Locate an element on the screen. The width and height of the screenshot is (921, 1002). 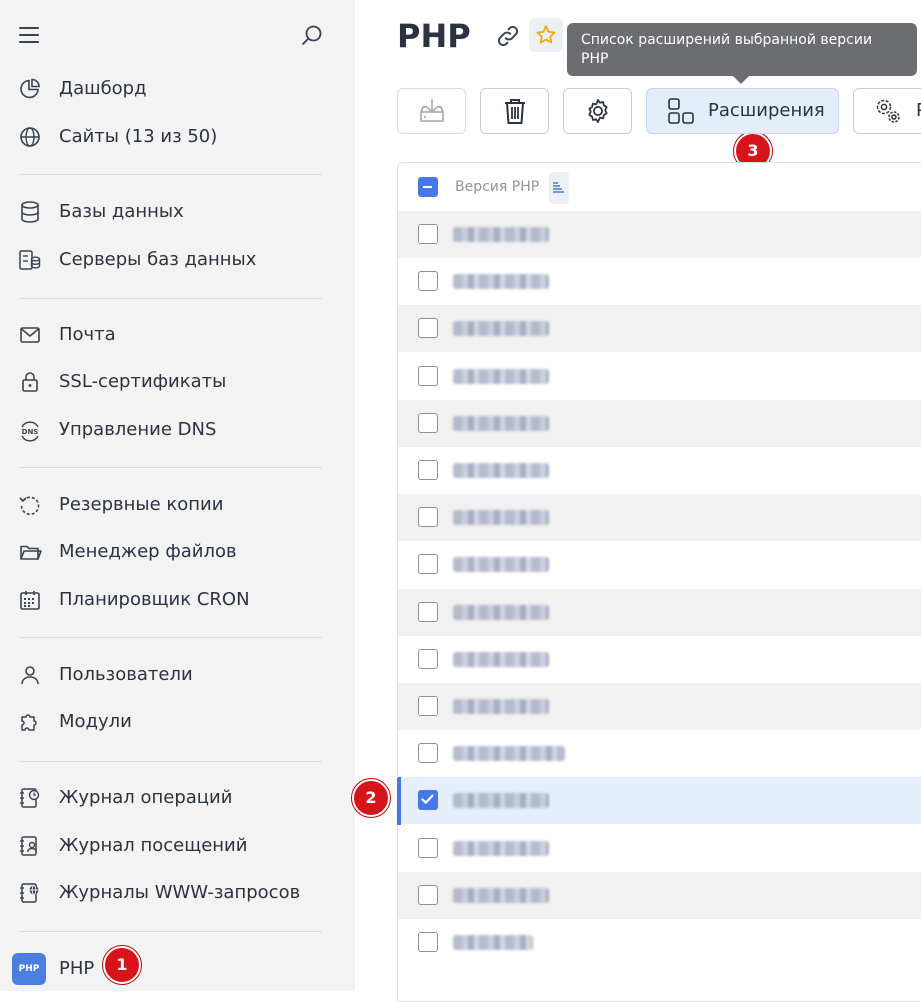
sidebar-item-file-manager: Менеджер файлов is located at coordinates (177, 552).